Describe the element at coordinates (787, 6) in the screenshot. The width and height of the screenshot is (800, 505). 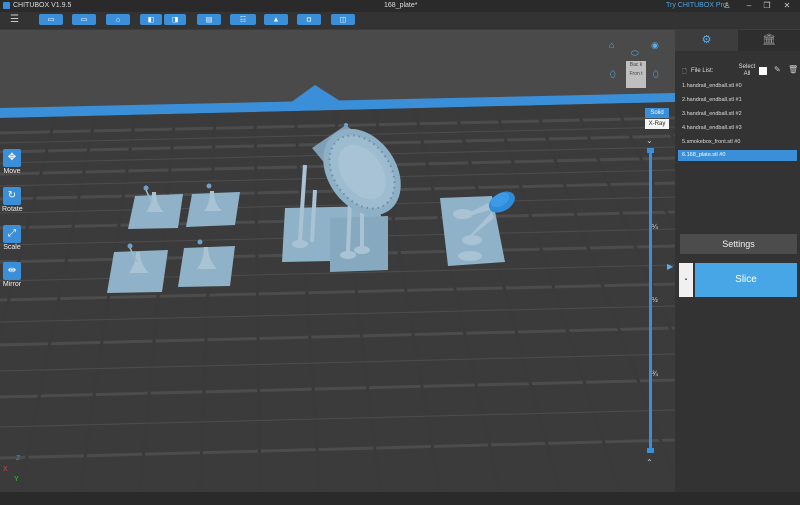
I see `close-button: ✕` at that location.